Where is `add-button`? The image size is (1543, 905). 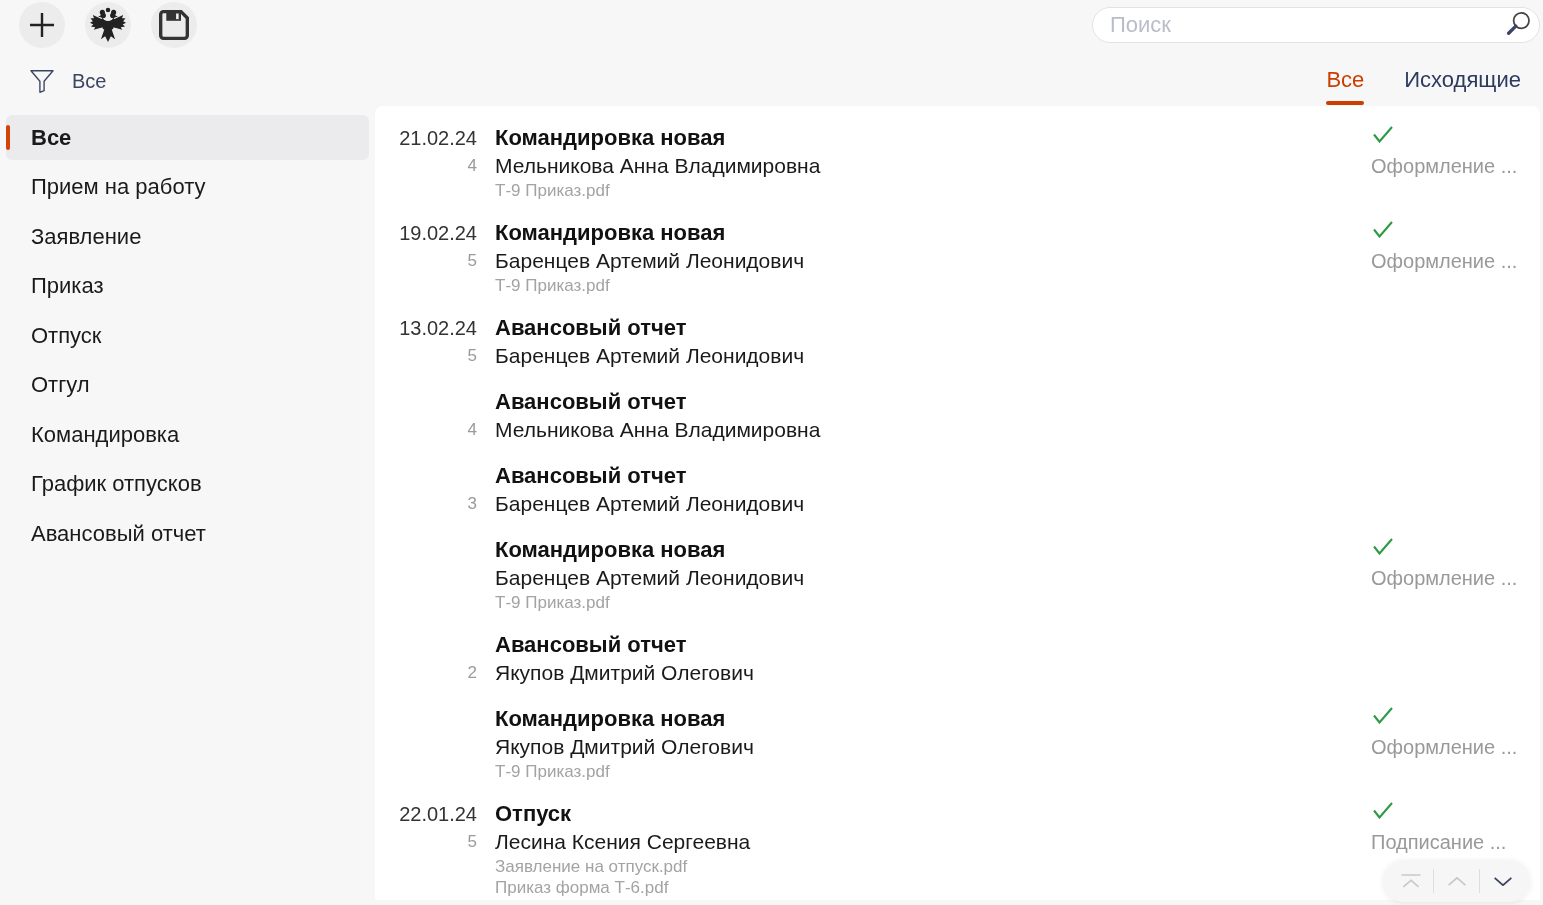
add-button is located at coordinates (42, 25).